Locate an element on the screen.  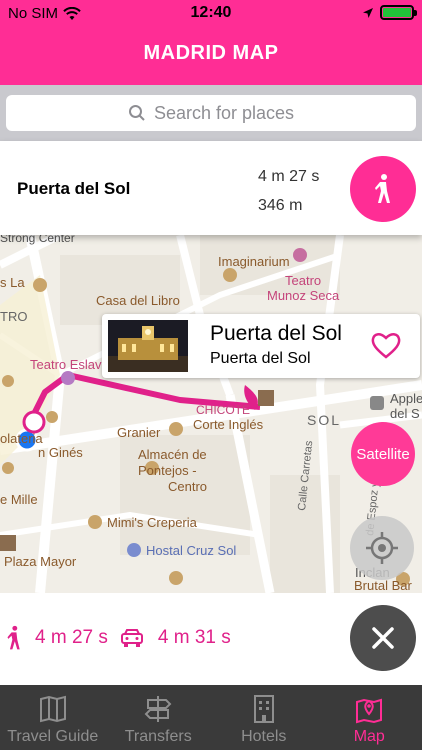
map-label-munoz-seca: Munoz Seca is located at coordinates (303, 295).